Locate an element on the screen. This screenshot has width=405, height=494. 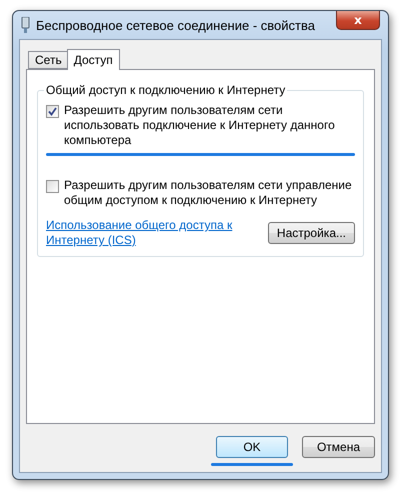
dialog-button: OK is located at coordinates (252, 447).